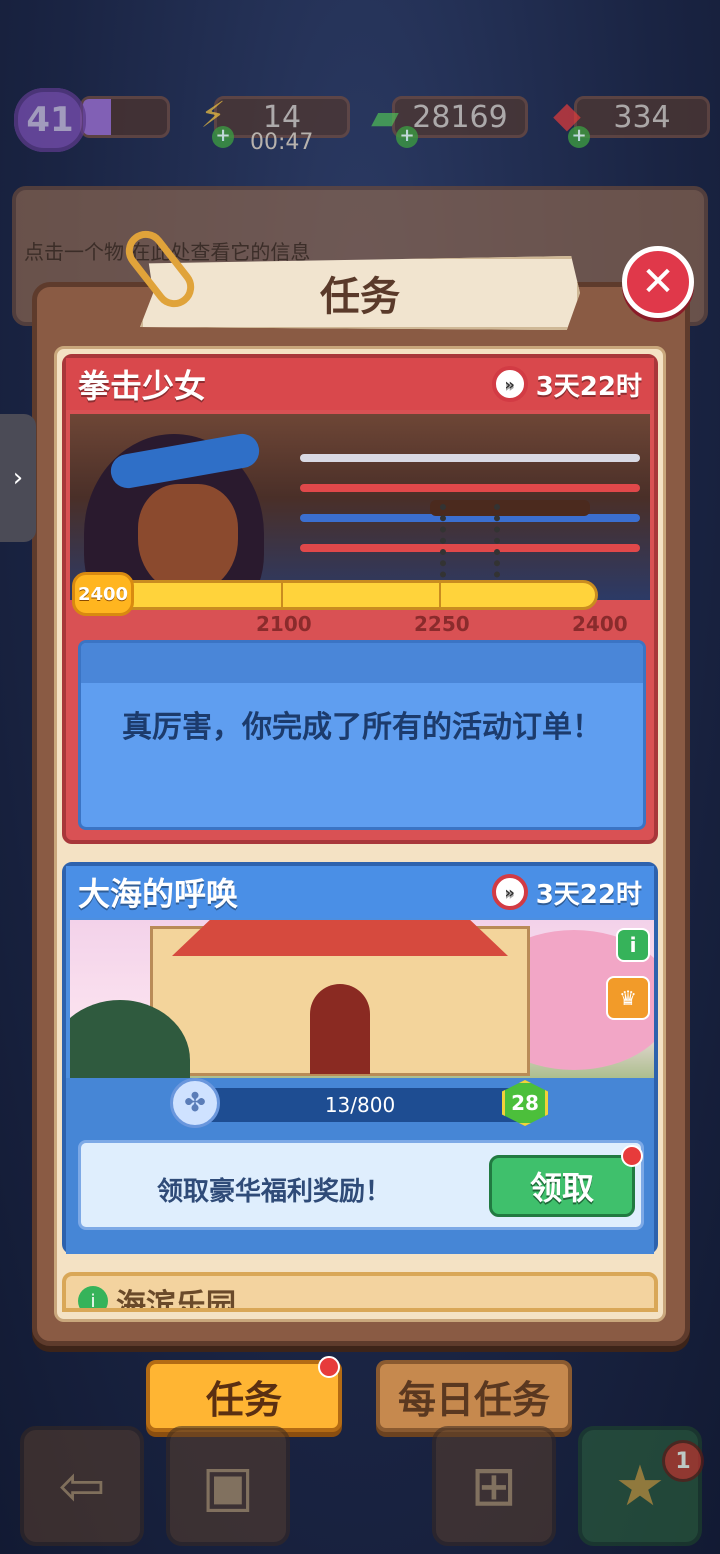 The image size is (720, 1554). I want to click on back-button: ⇦, so click(82, 1486).